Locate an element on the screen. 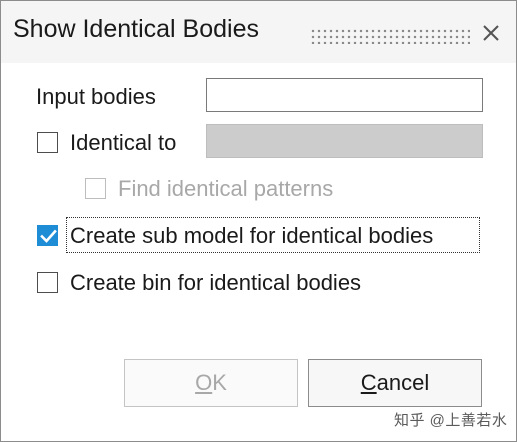  create-bin-label: Create bin for identical bodies is located at coordinates (215, 283).